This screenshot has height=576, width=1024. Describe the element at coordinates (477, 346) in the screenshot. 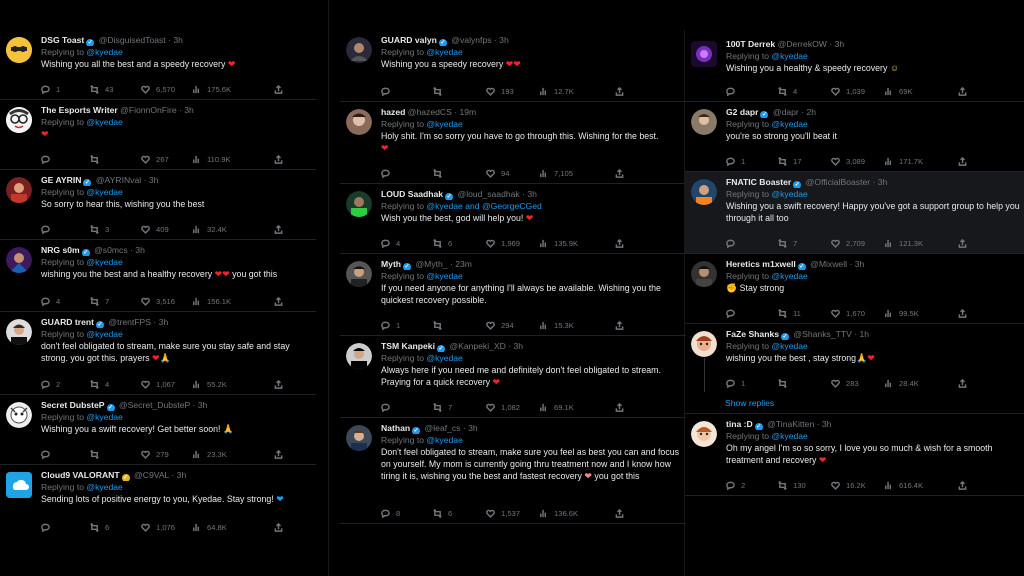

I see `author-handle: @Kanpeki_XD` at that location.